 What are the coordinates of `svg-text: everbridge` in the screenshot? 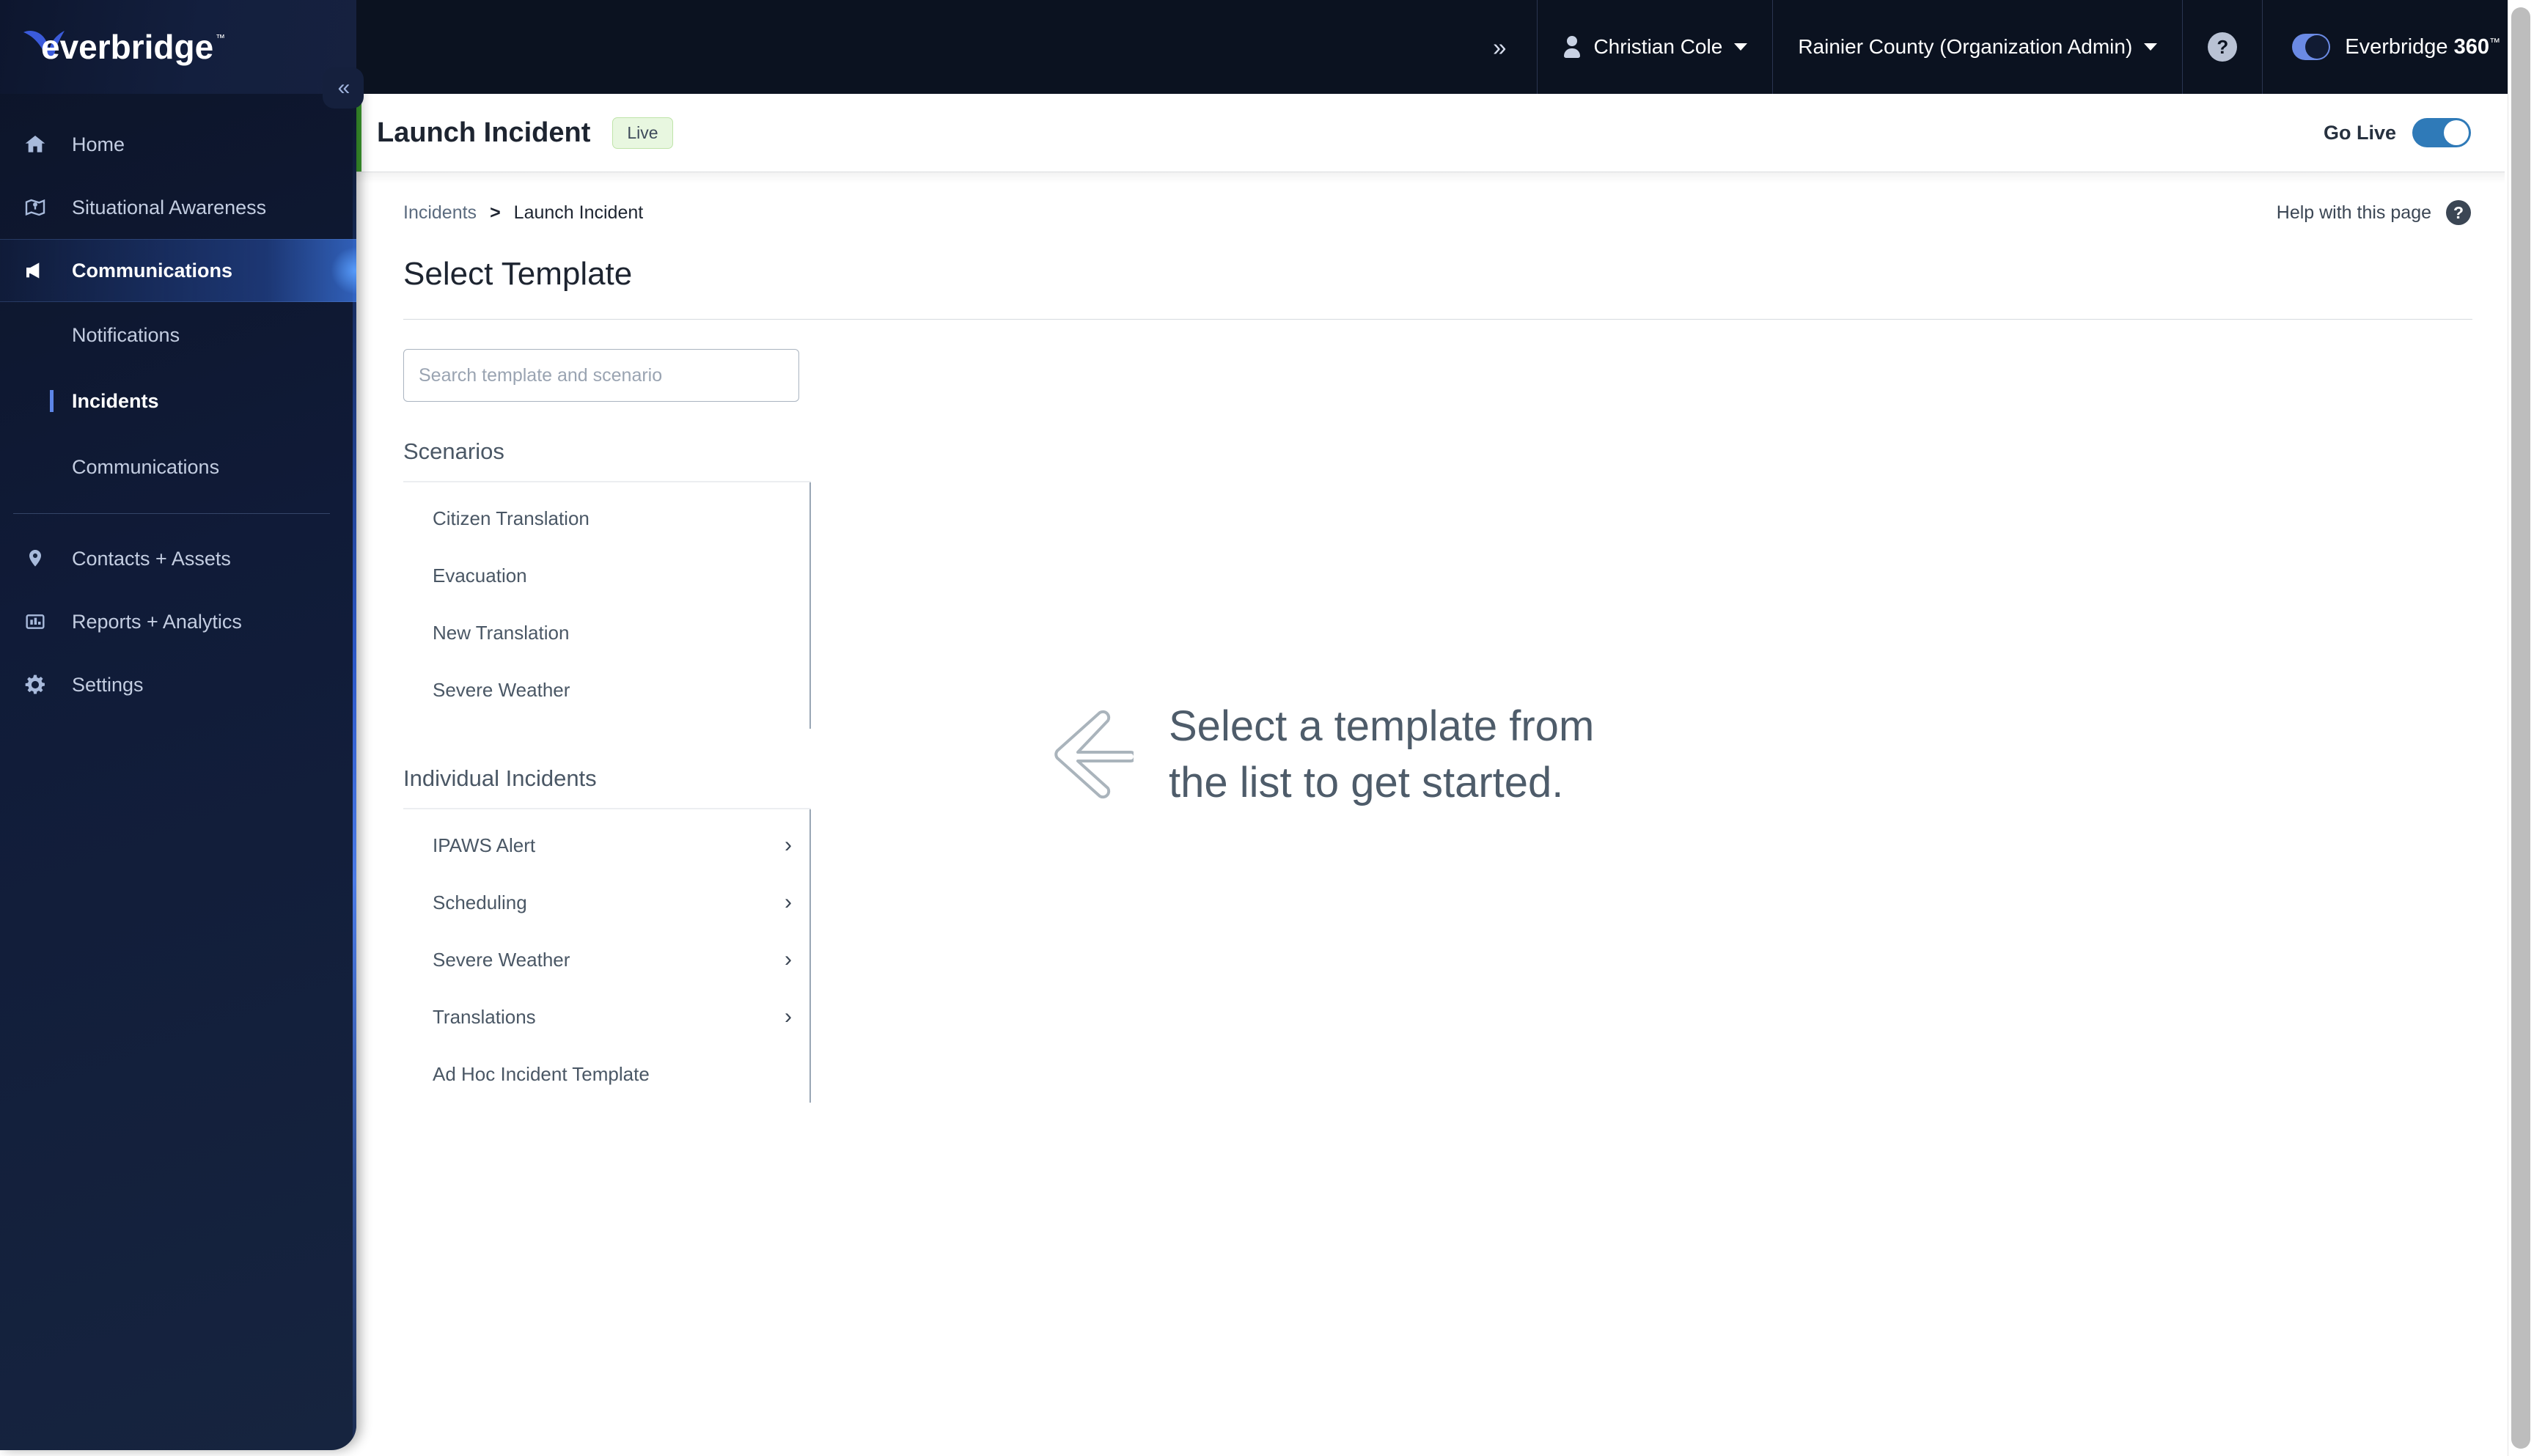 It's located at (127, 47).